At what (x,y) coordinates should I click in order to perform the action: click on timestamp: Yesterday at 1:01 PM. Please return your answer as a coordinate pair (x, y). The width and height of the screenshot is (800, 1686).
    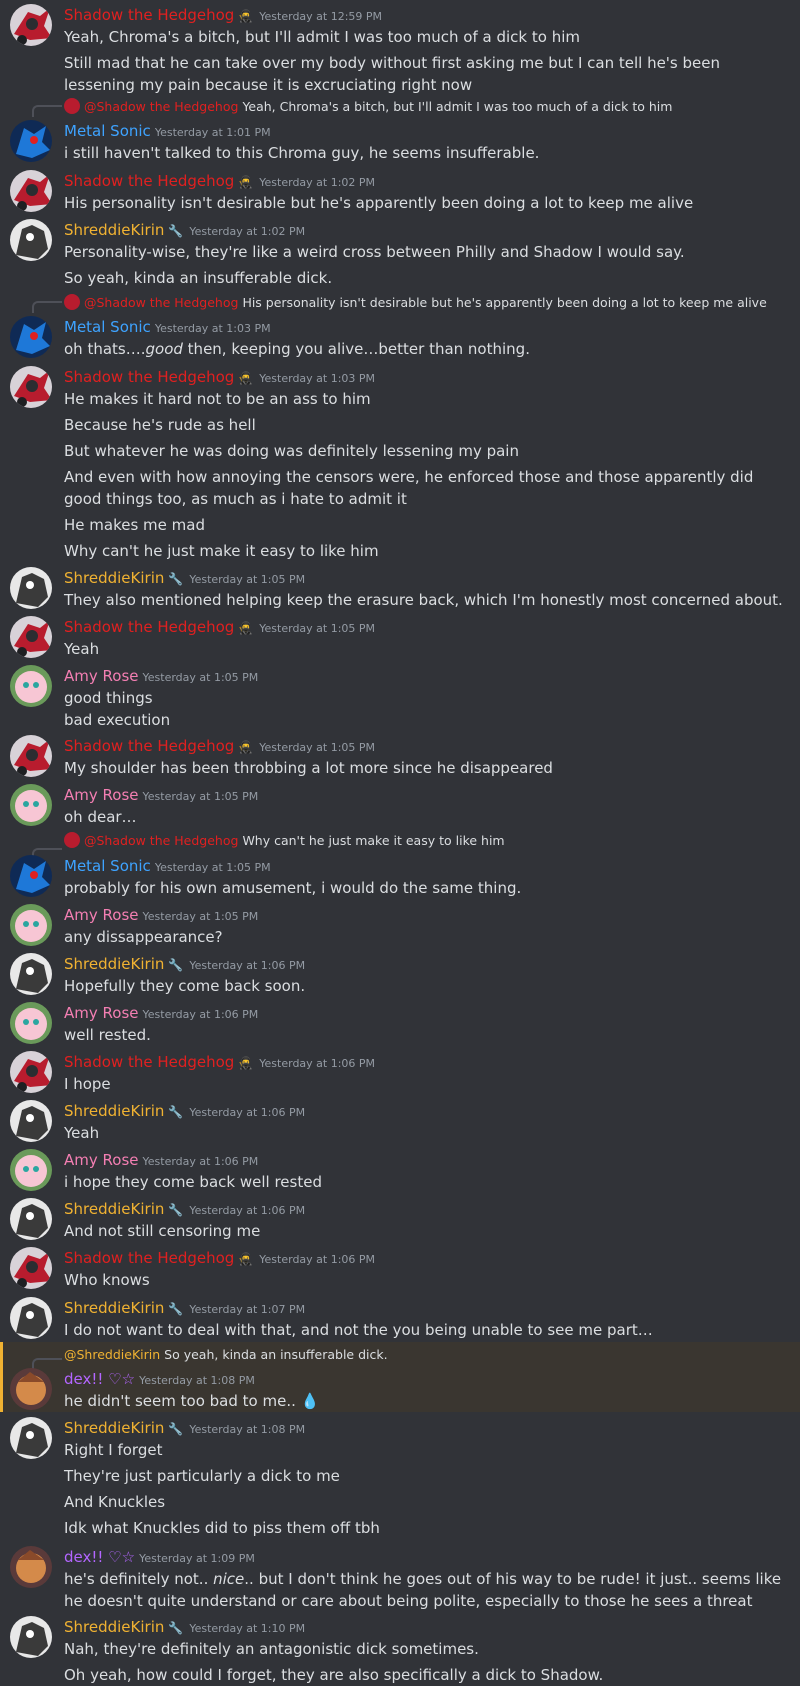
    Looking at the image, I should click on (212, 132).